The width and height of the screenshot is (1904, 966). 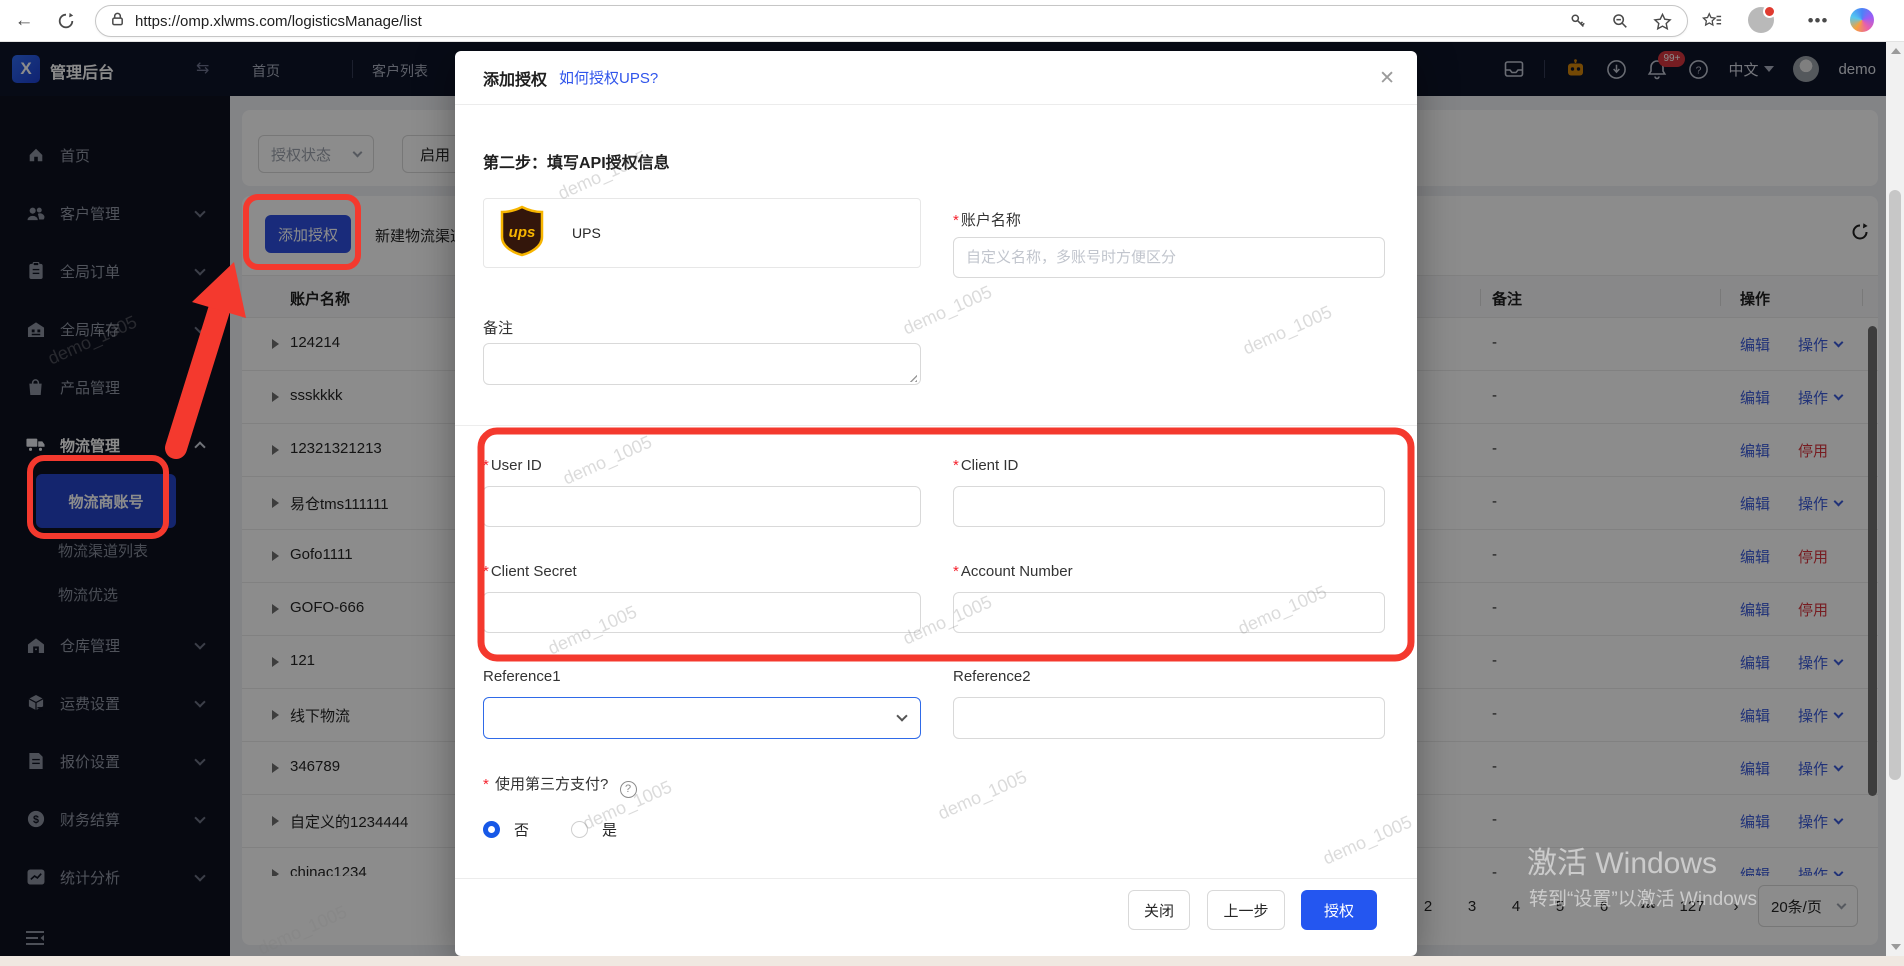 What do you see at coordinates (902, 716) in the screenshot?
I see `chevron-down-icon` at bounding box center [902, 716].